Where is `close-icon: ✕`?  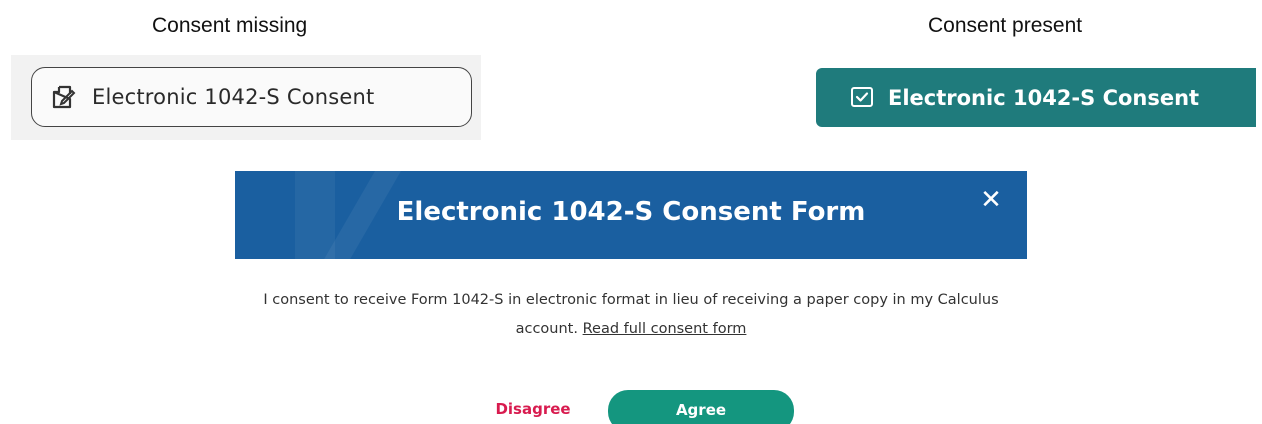
close-icon: ✕ is located at coordinates (991, 200).